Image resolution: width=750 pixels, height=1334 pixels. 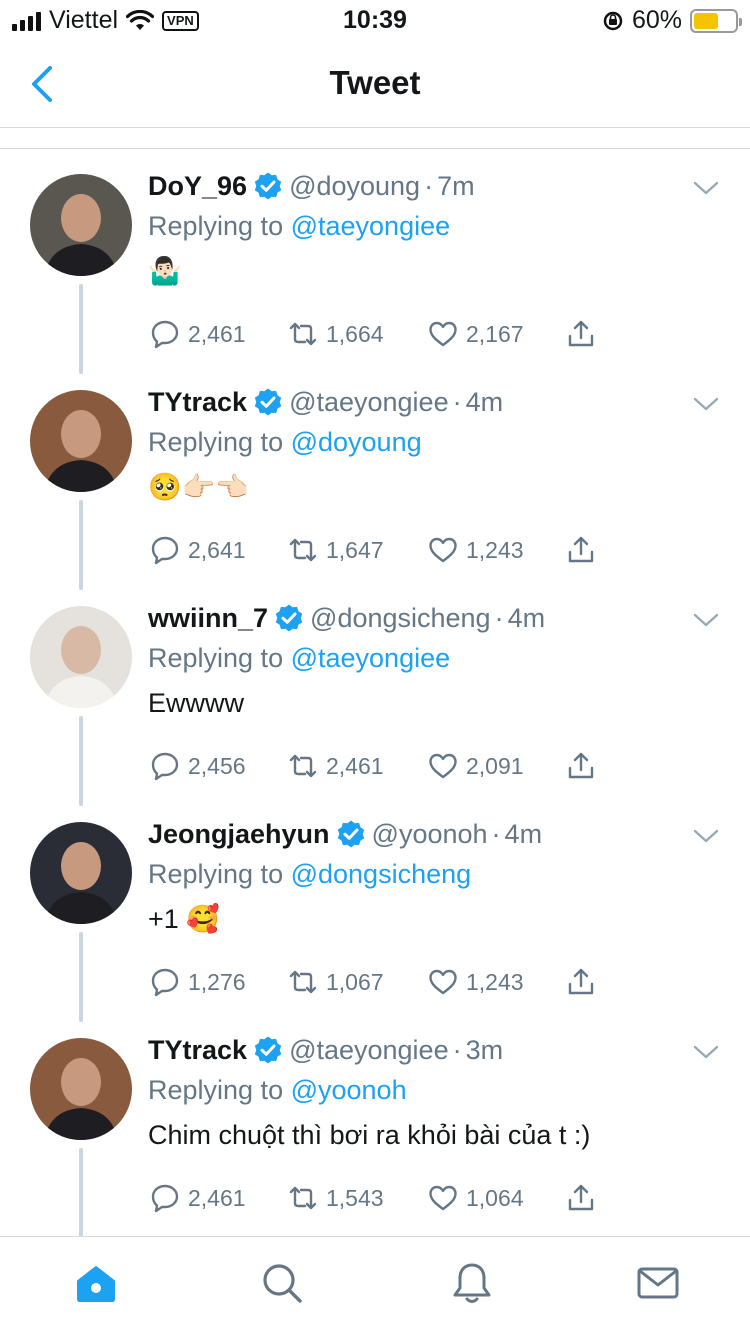 What do you see at coordinates (81, 545) in the screenshot?
I see `thread-line` at bounding box center [81, 545].